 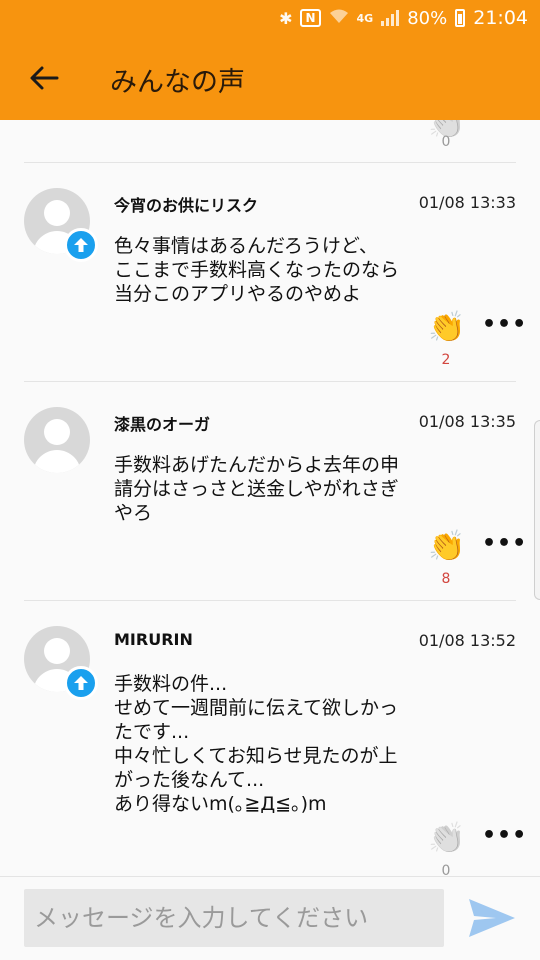 What do you see at coordinates (427, 18) in the screenshot?
I see `battery-percent: 80%` at bounding box center [427, 18].